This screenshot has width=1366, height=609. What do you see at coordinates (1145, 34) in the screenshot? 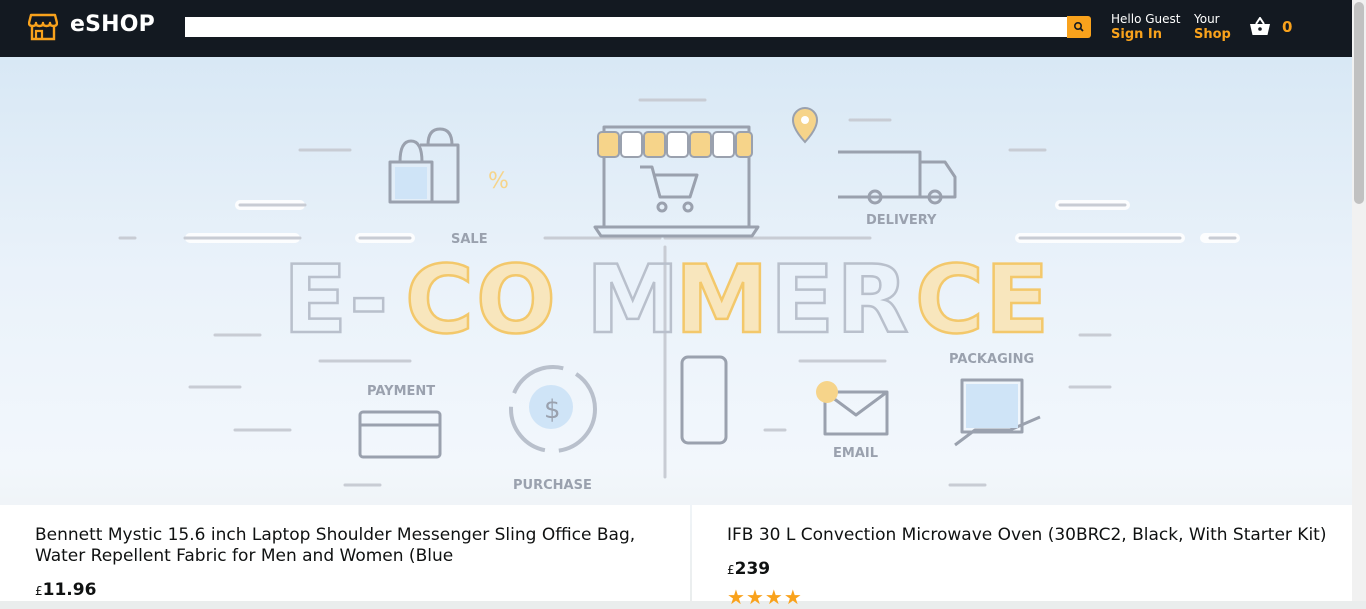
I see `sign-in-link: Sign In` at bounding box center [1145, 34].